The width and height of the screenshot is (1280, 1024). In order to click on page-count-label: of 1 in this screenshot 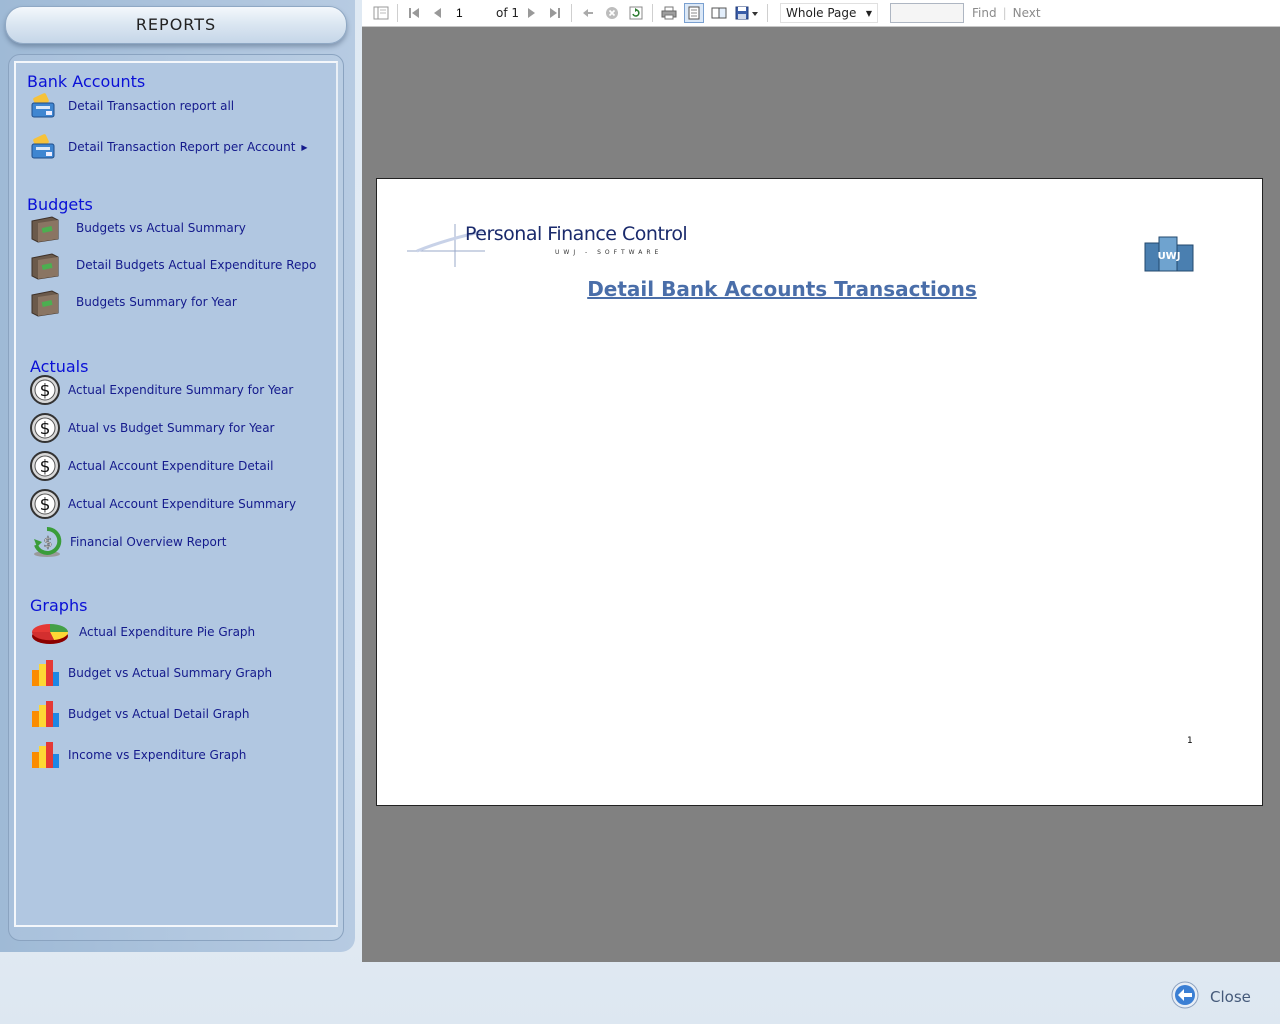, I will do `click(508, 13)`.